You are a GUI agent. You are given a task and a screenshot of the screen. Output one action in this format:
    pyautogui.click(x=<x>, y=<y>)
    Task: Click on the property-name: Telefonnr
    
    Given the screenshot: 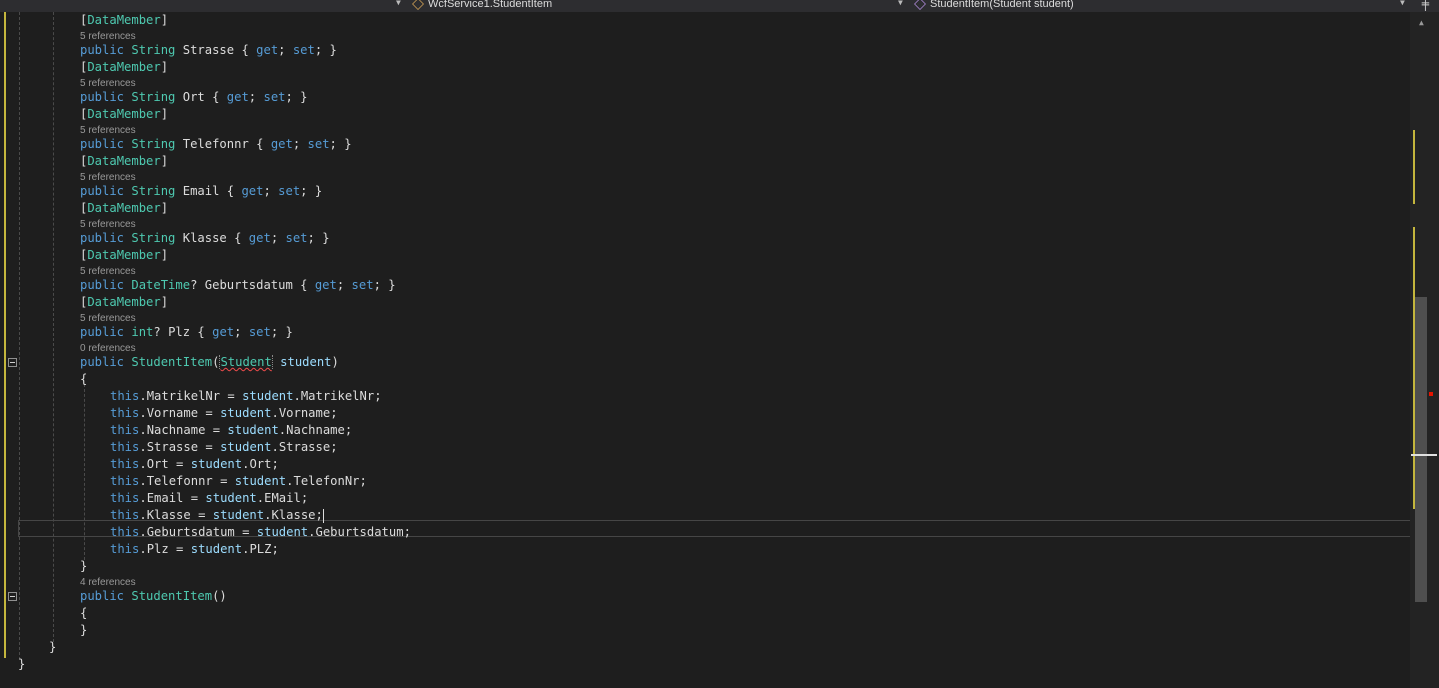 What is the action you would take?
    pyautogui.click(x=215, y=144)
    